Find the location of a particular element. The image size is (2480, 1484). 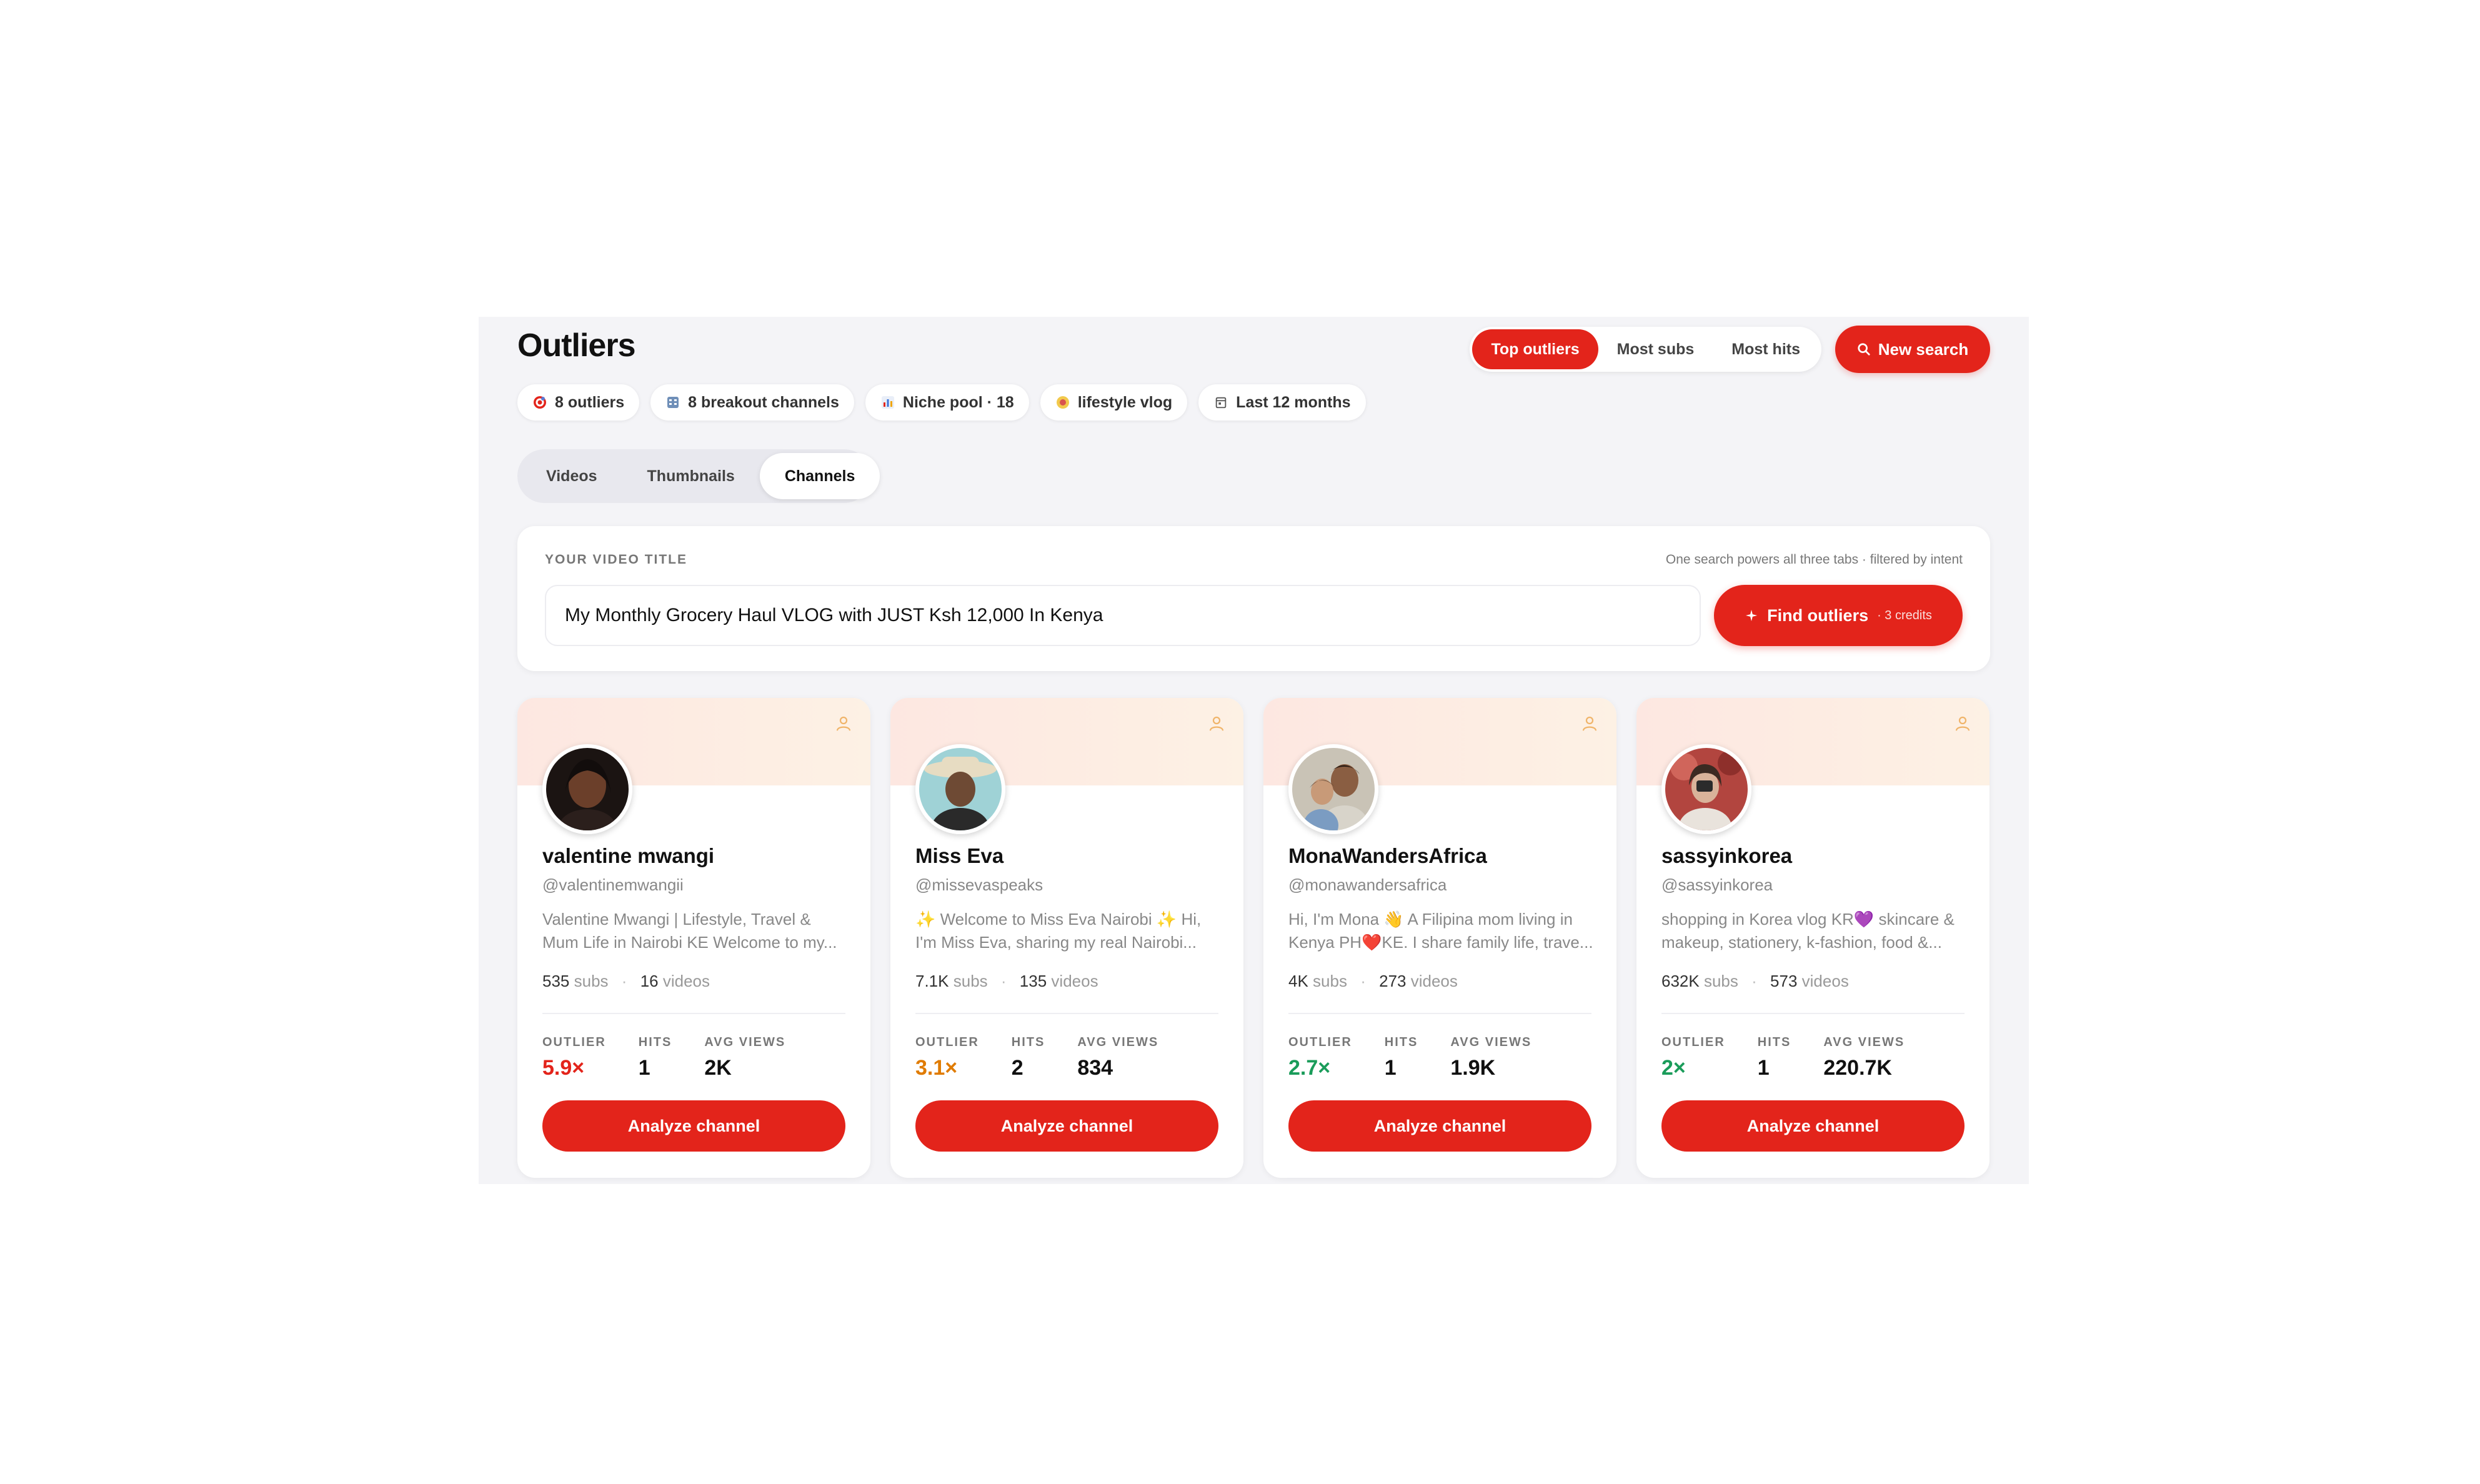

chip-outliers: 8 outliers is located at coordinates (578, 402).